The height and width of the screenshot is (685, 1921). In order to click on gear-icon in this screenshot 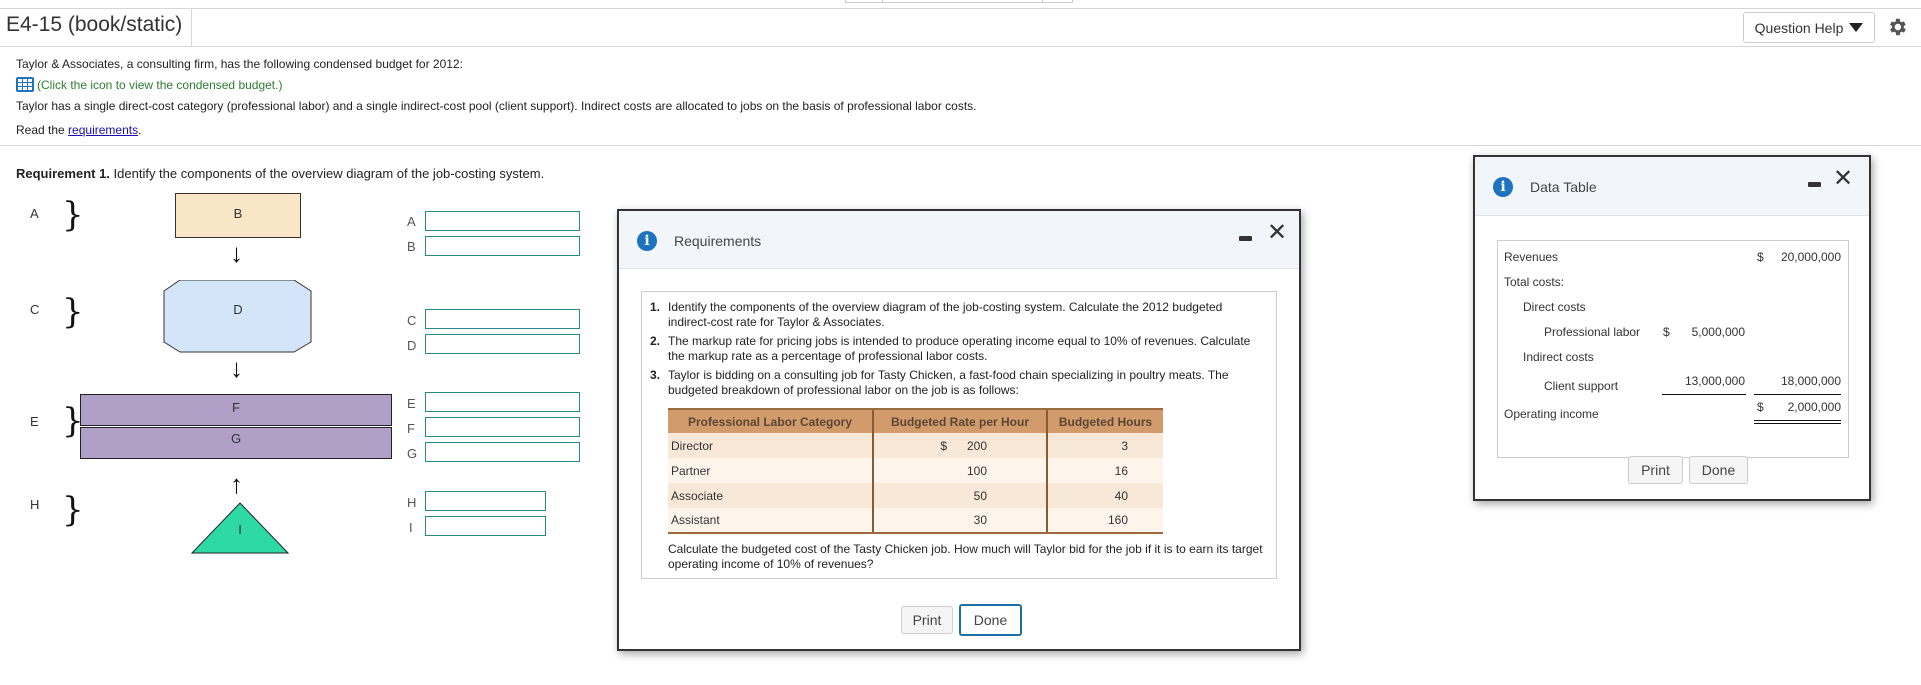, I will do `click(1897, 27)`.